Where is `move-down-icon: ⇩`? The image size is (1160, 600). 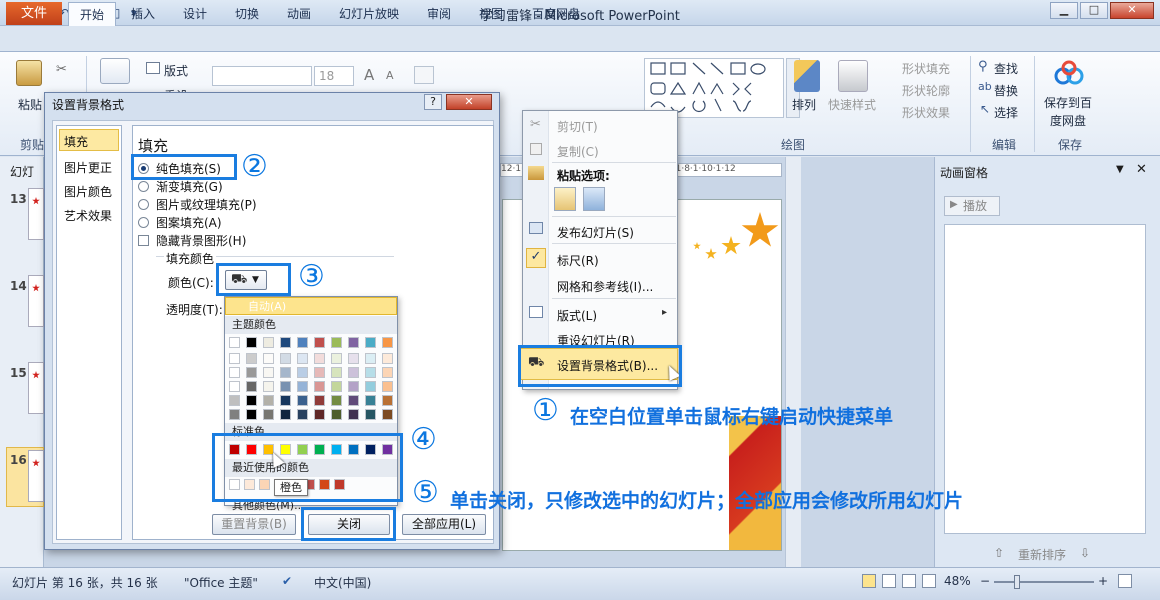
move-down-icon: ⇩ is located at coordinates (1085, 553).